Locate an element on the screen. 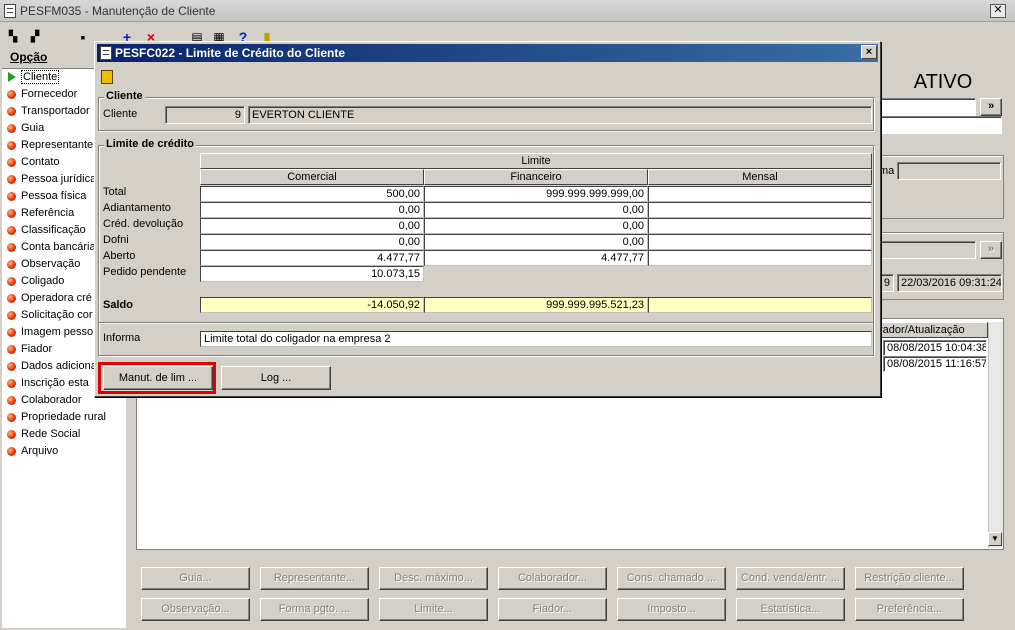  bg-grid-row: 08/08/2015 10:04:38 is located at coordinates (935, 348).